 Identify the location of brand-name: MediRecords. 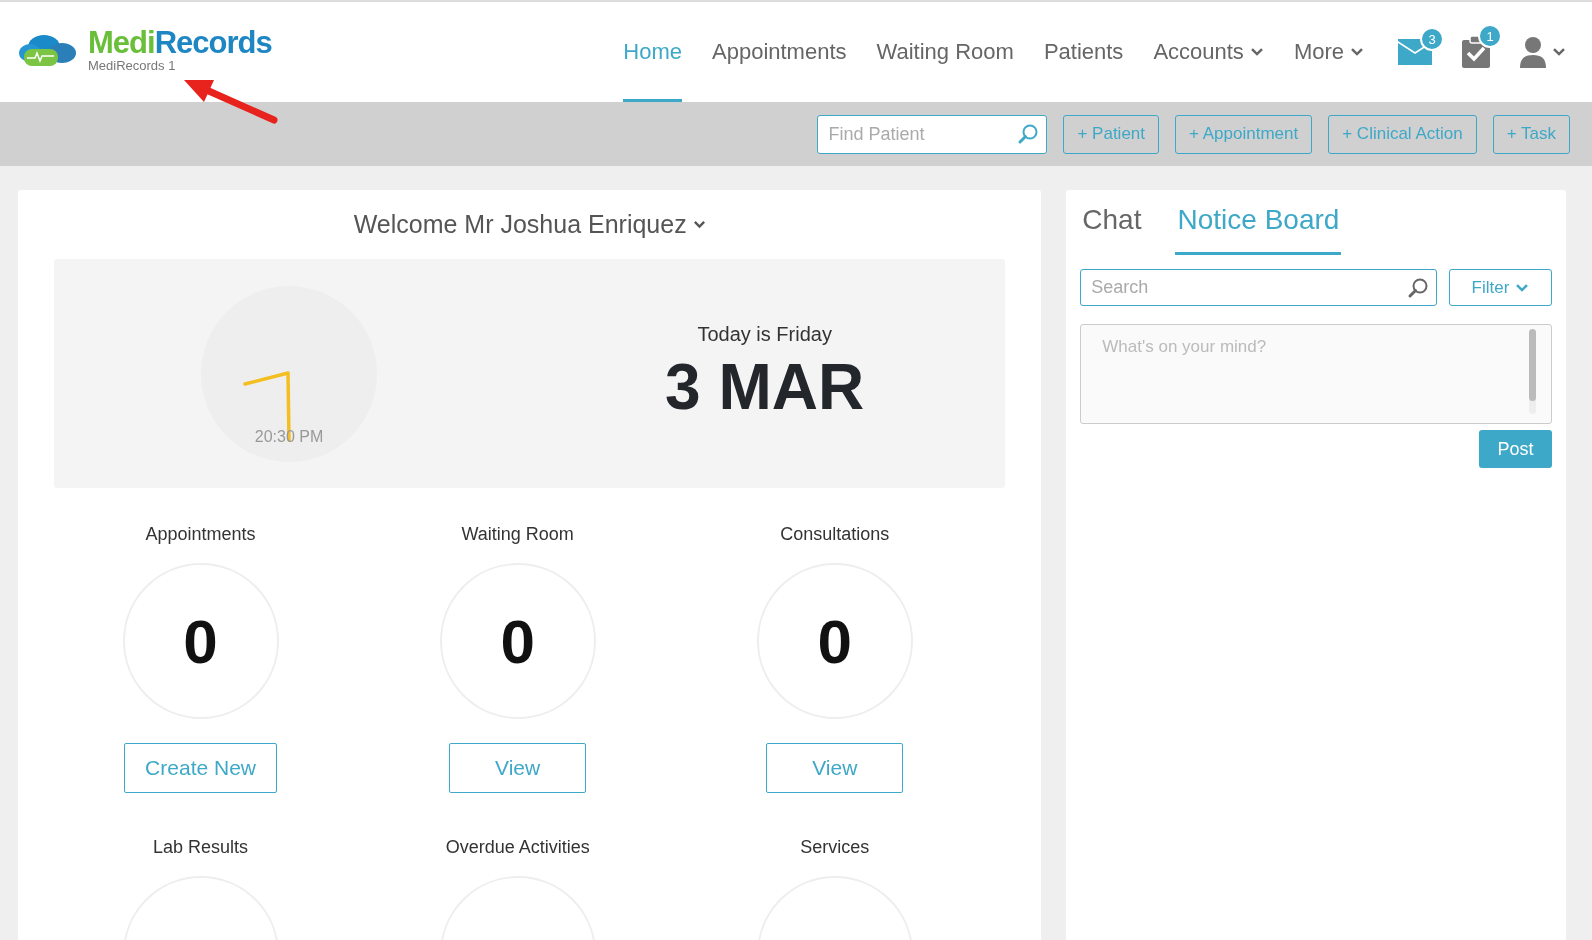
(180, 43).